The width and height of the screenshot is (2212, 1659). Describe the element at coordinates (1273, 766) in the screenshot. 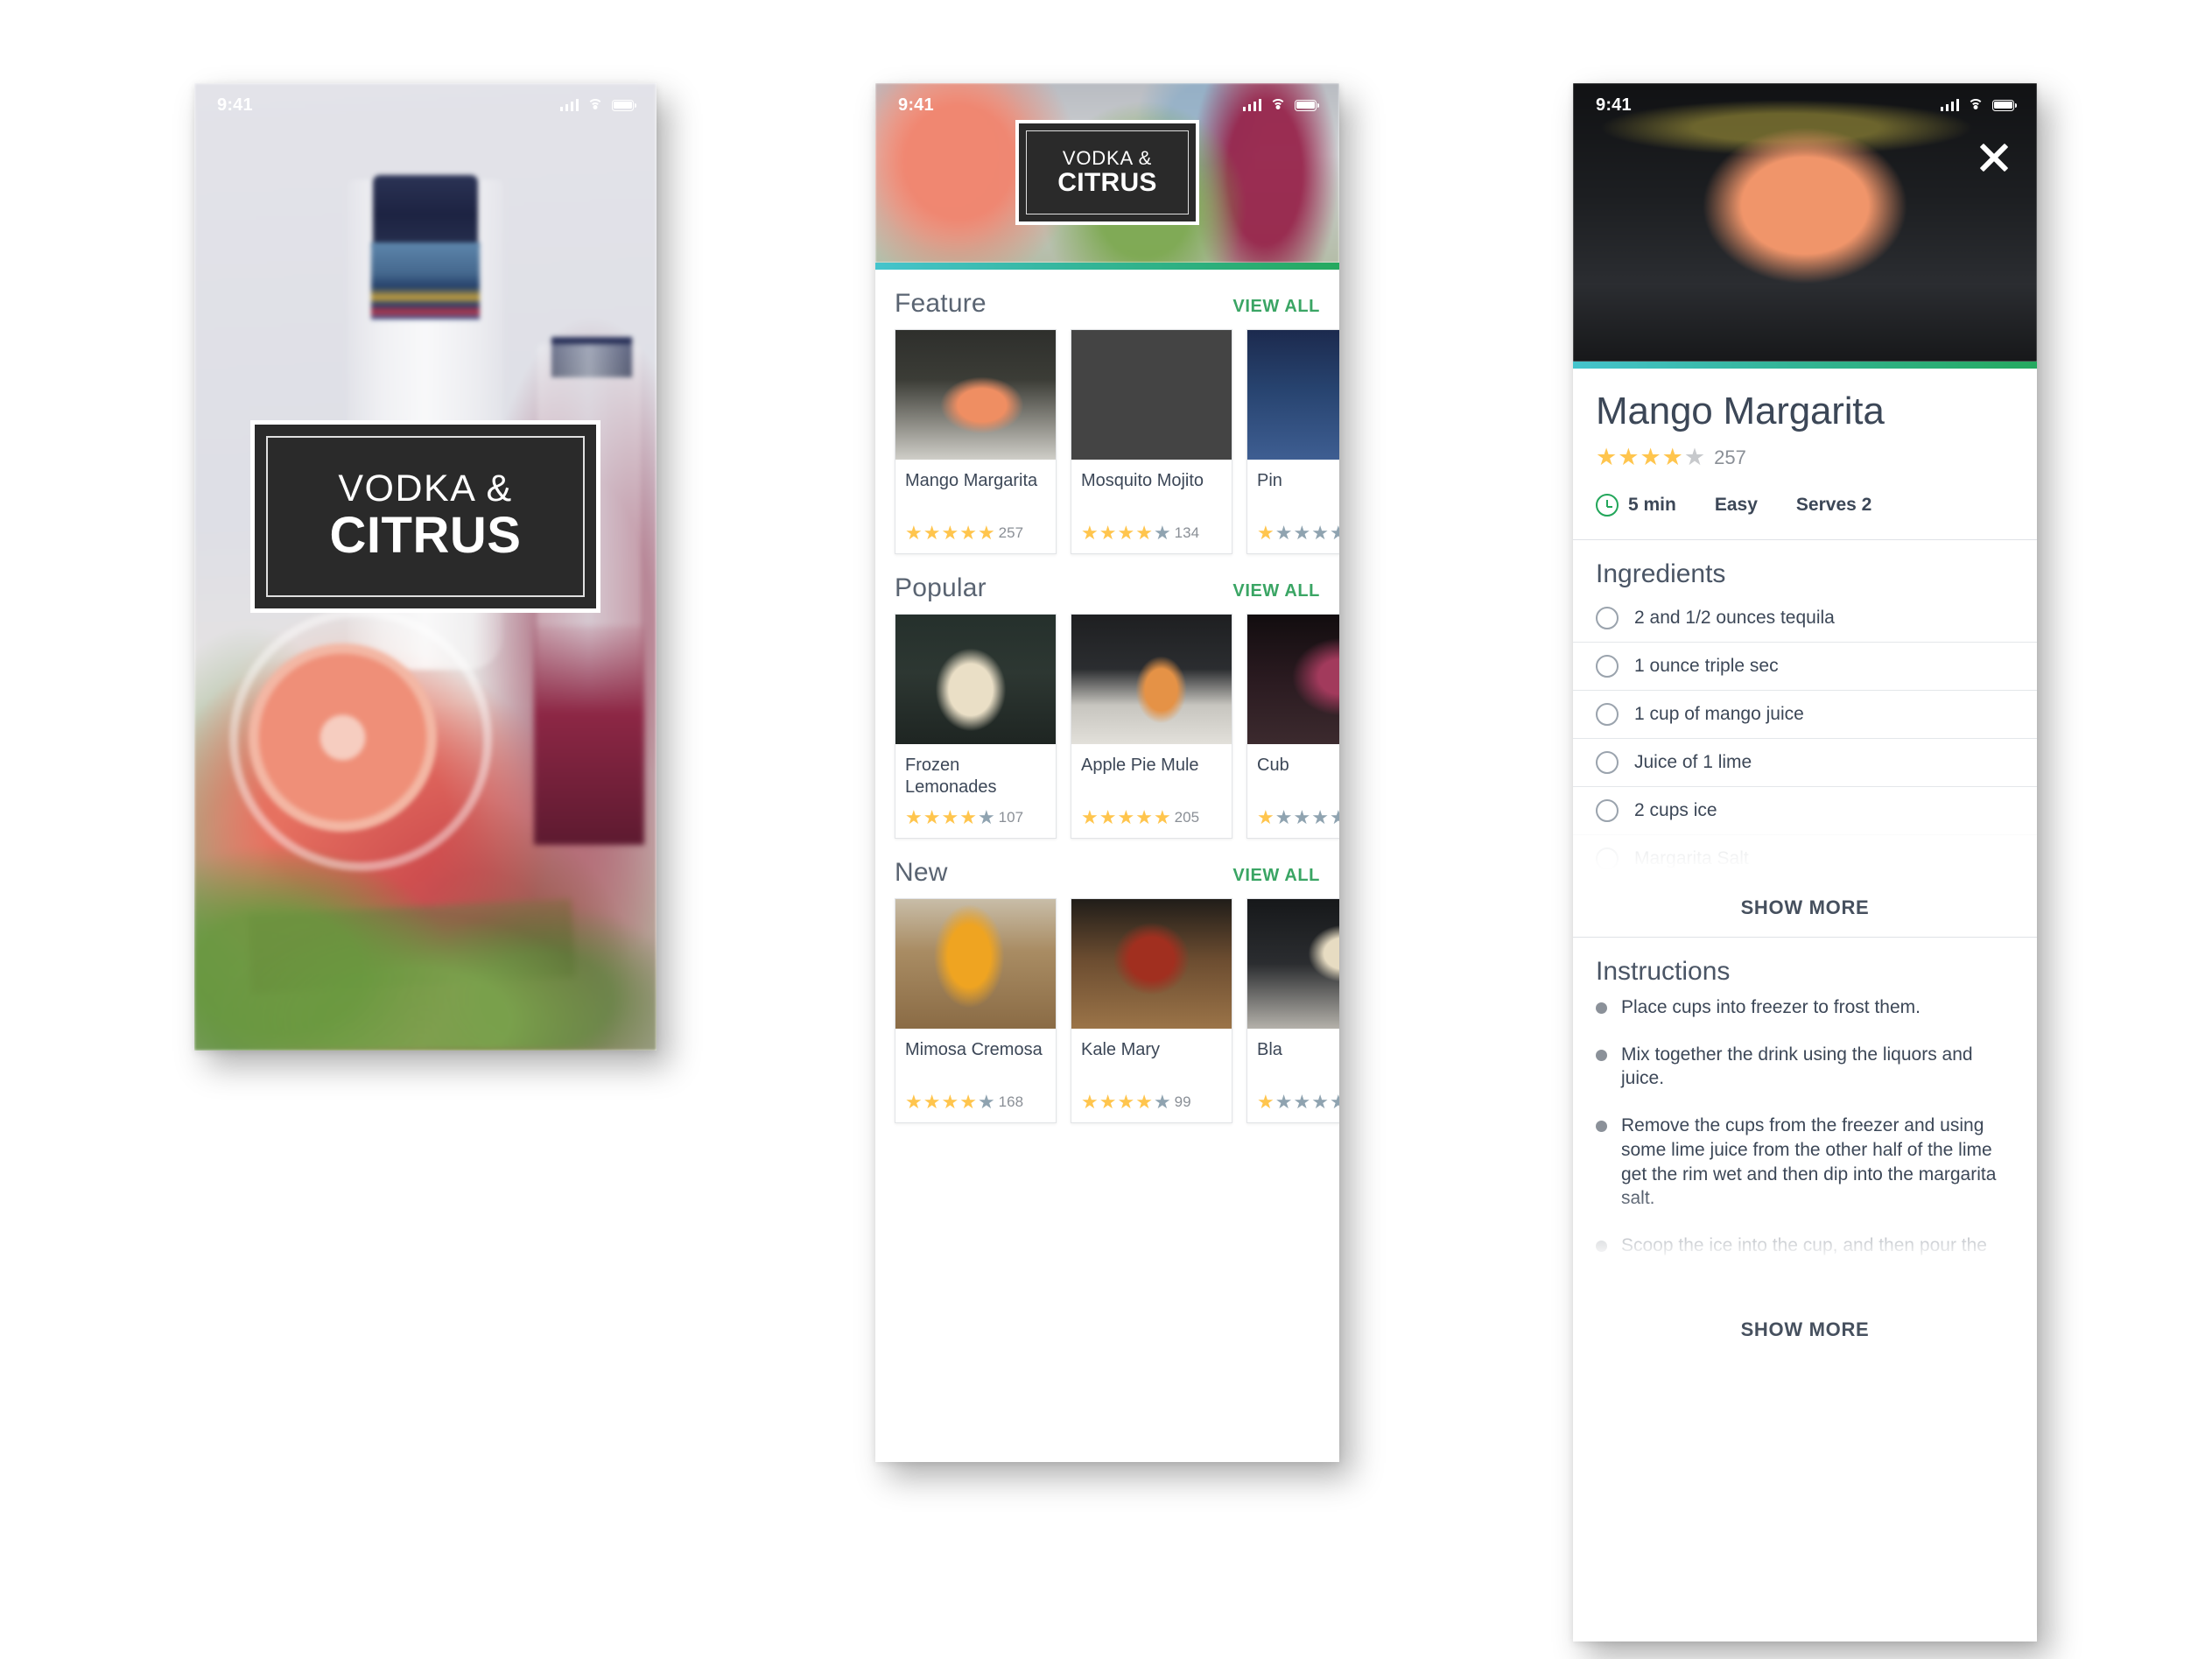

I see `recipe-card-title: Cub` at that location.